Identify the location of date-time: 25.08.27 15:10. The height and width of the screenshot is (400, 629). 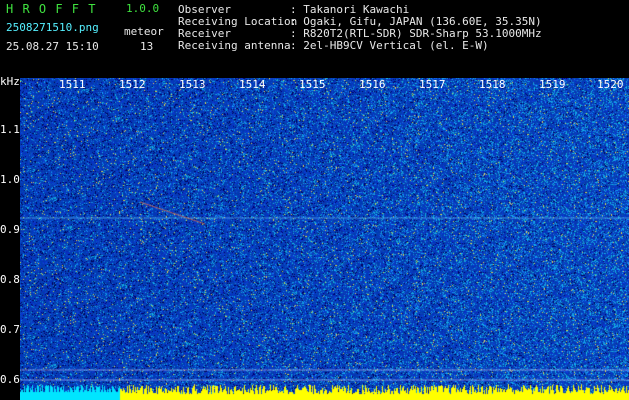
(52, 46).